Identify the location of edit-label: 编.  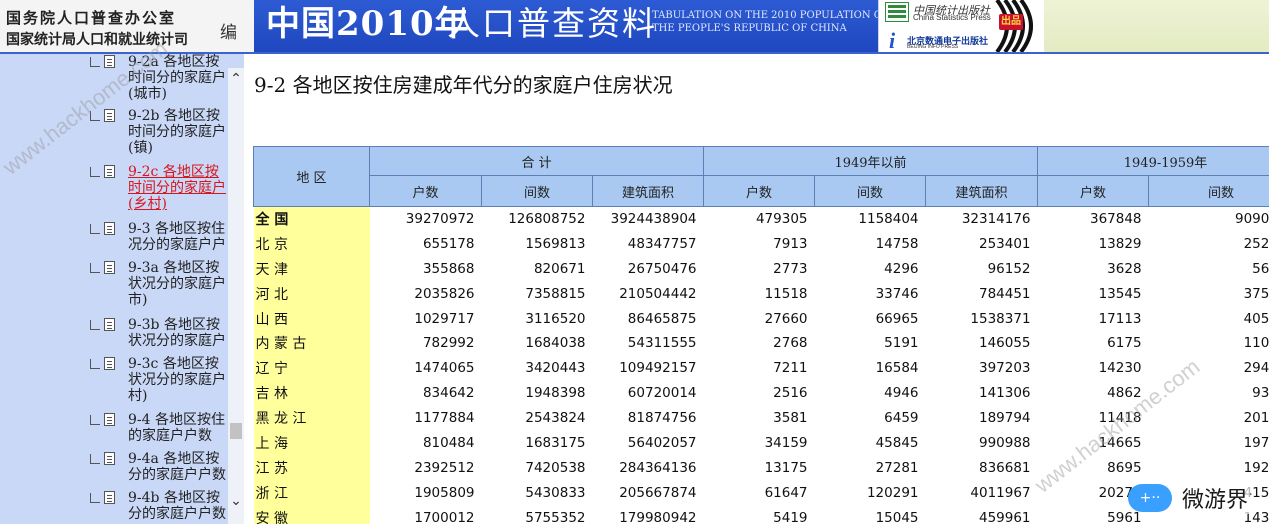
(228, 33).